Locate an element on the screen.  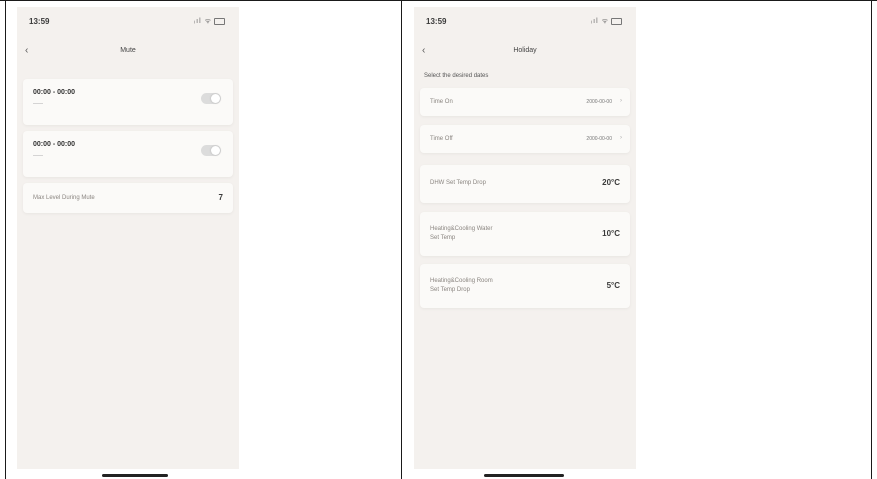
temp-value: 5°C is located at coordinates (613, 285).